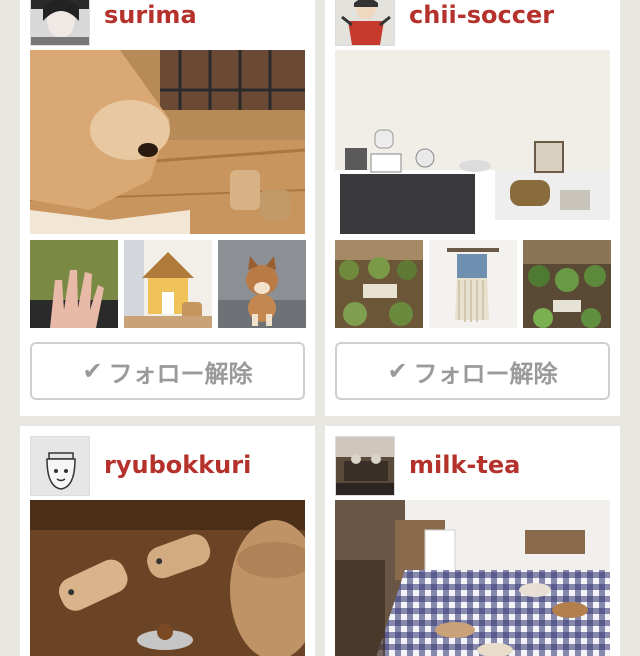 The width and height of the screenshot is (640, 656). I want to click on weaving-photo, so click(473, 284).